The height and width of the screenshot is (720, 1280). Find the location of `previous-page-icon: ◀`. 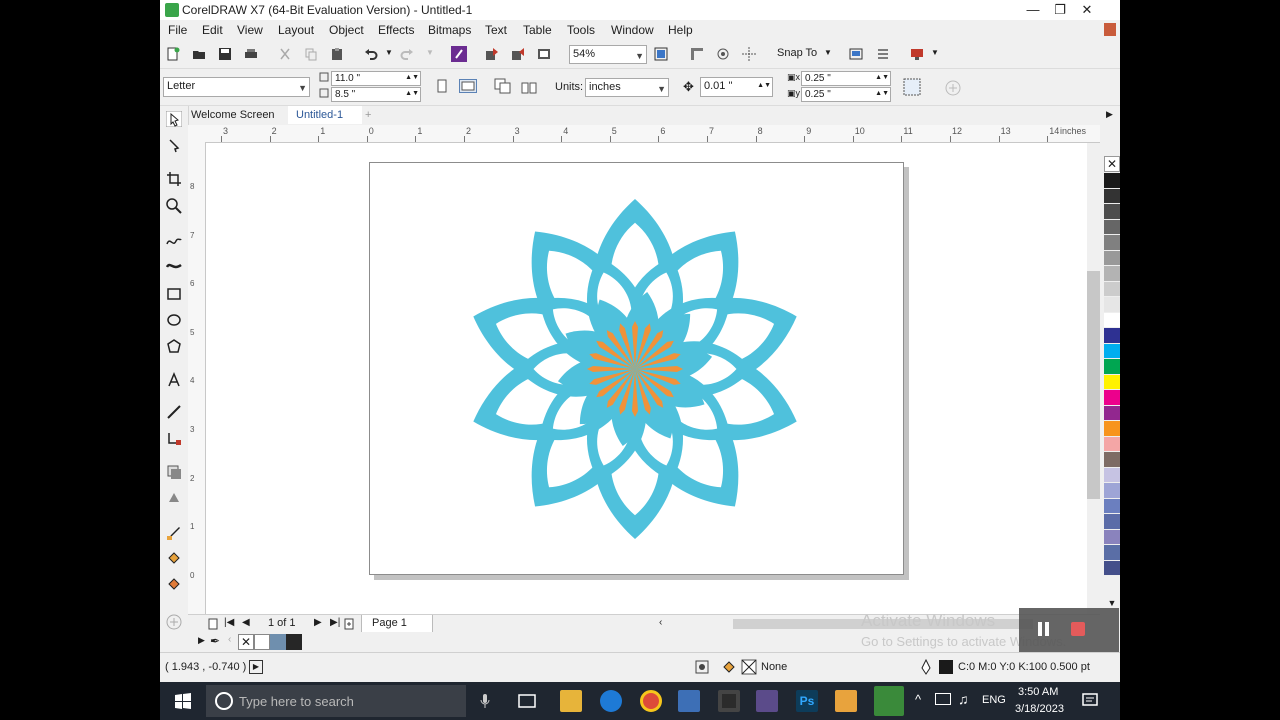

previous-page-icon: ◀ is located at coordinates (246, 622).